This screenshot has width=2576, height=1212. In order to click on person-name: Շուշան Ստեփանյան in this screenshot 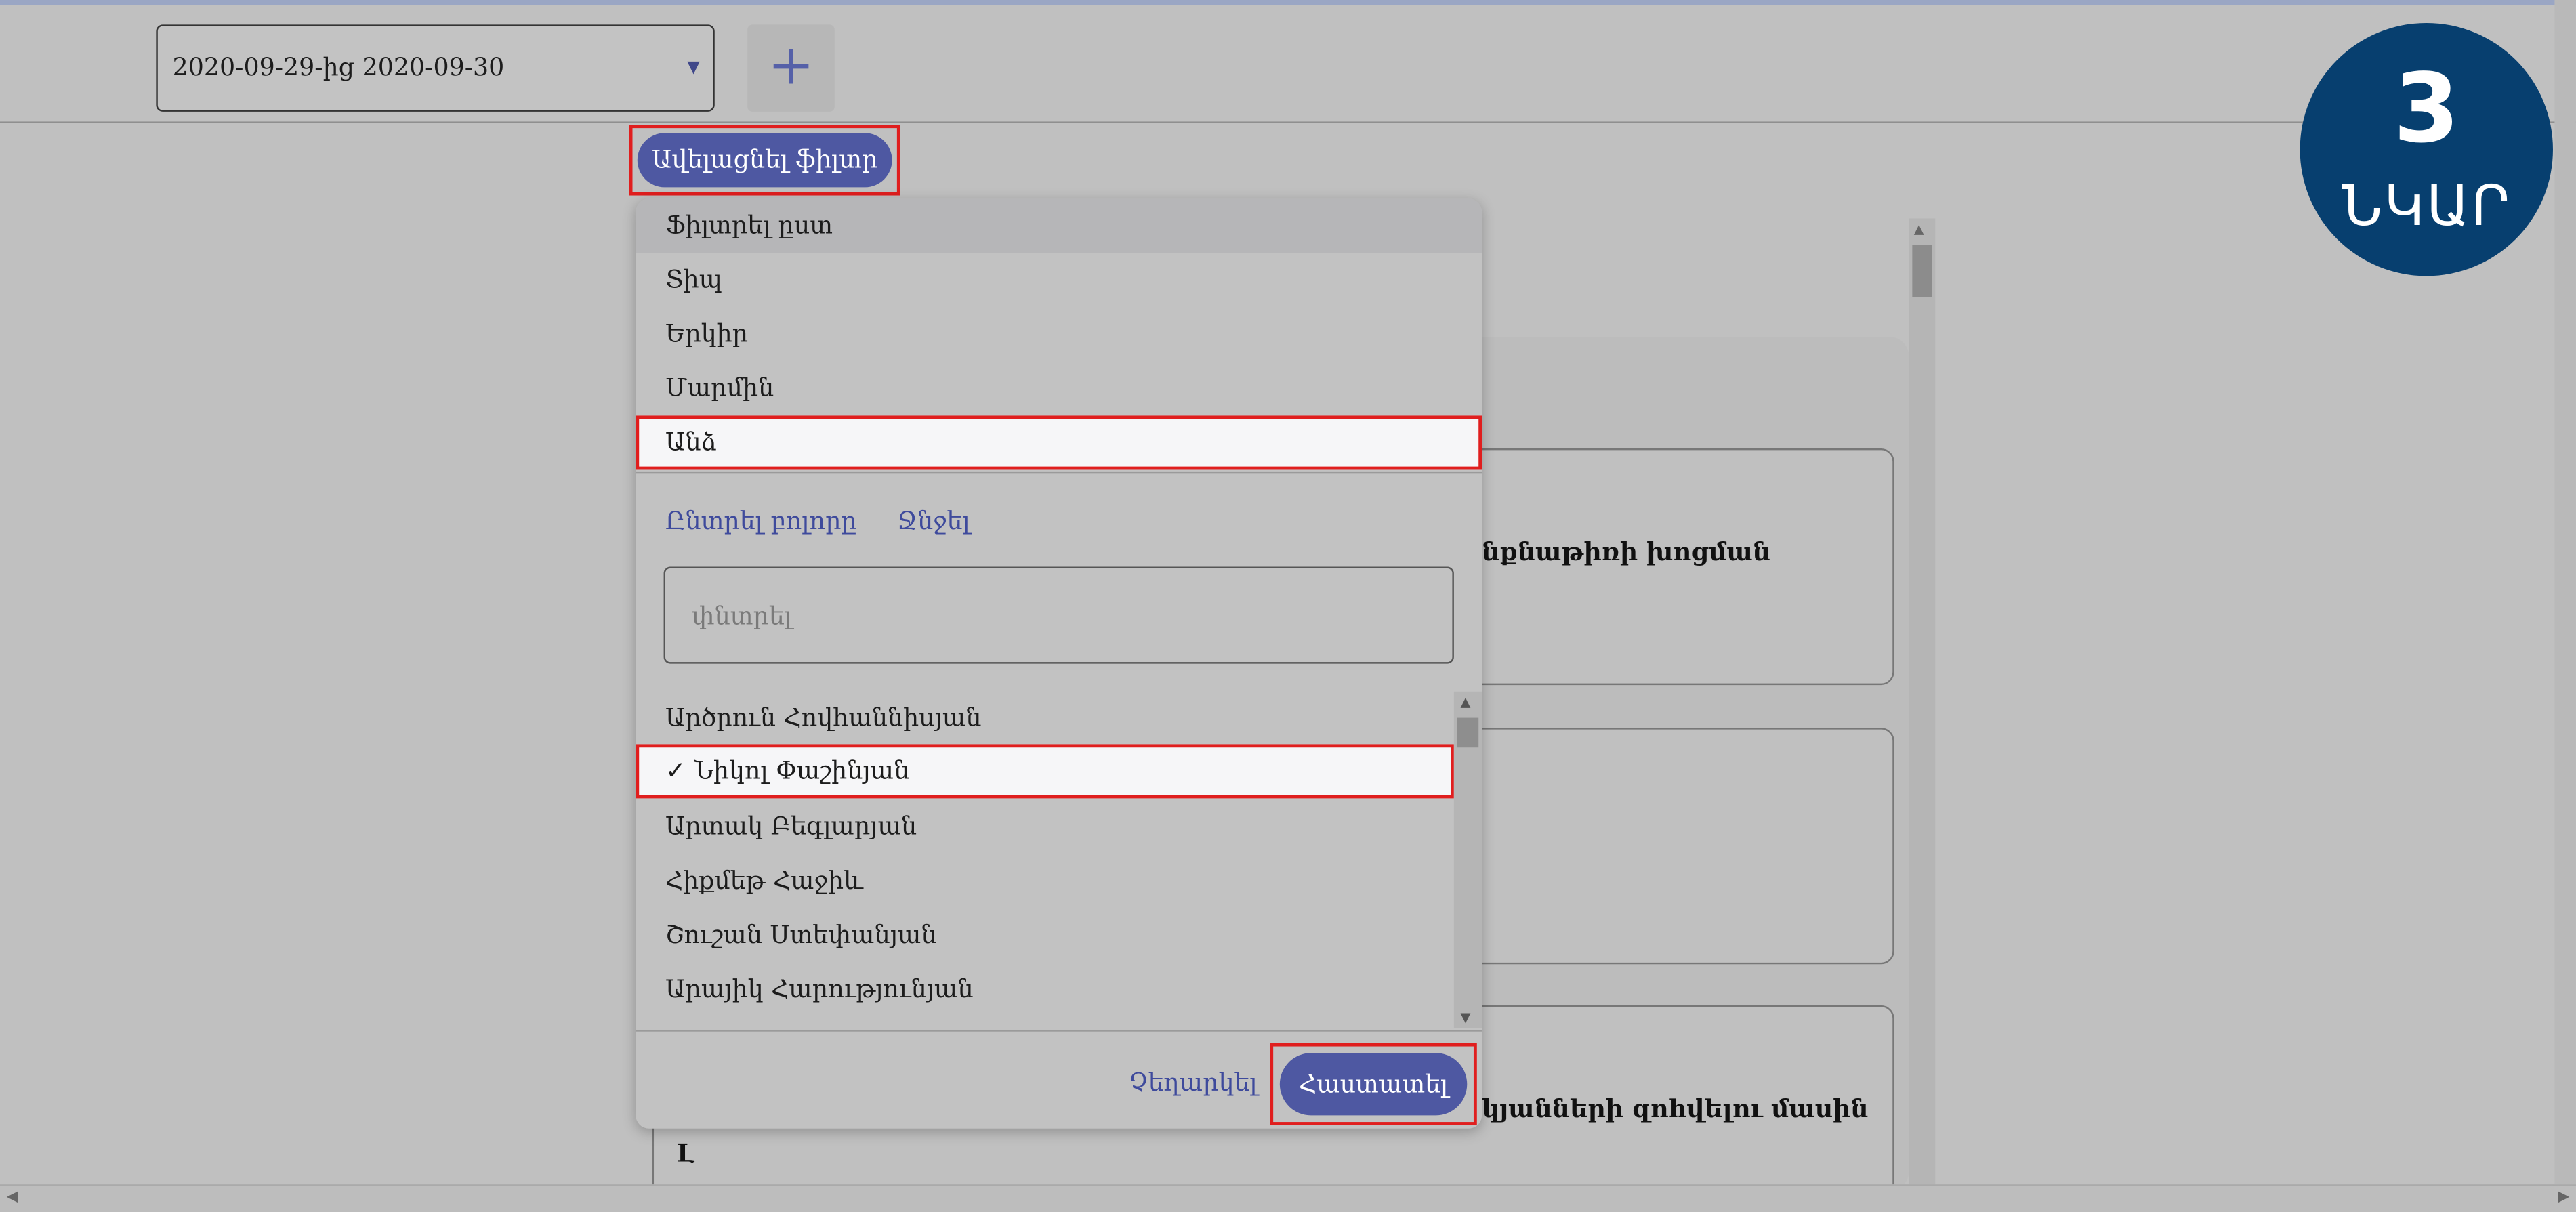, I will do `click(801, 934)`.